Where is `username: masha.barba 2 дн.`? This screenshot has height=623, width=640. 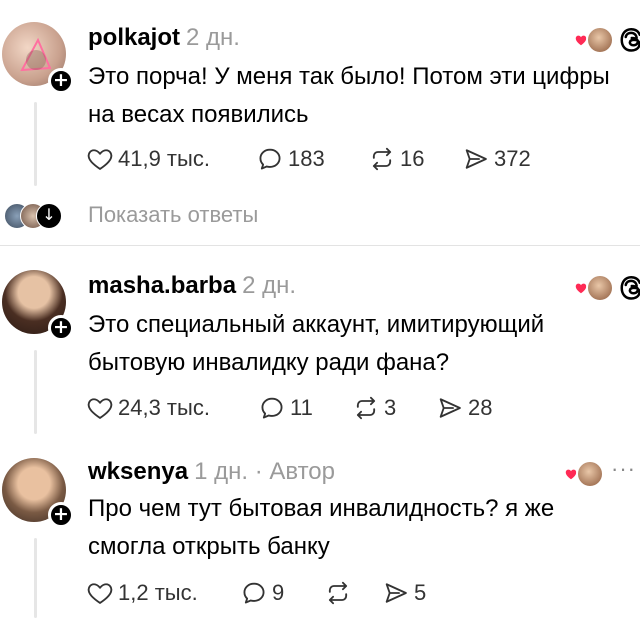
username: masha.barba 2 дн. is located at coordinates (192, 286).